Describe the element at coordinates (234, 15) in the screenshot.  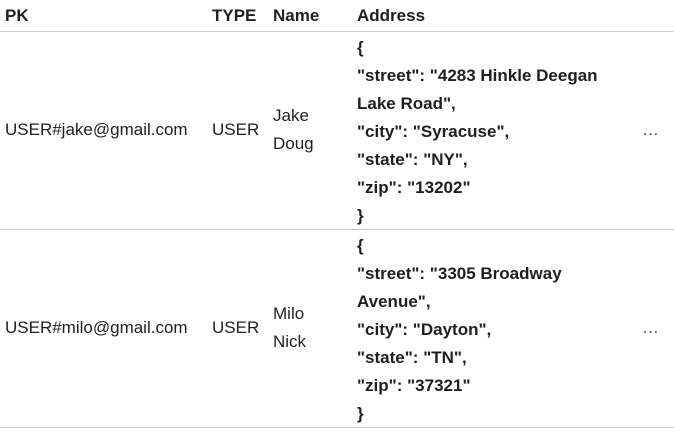
I see `column-header-type: TYPE` at that location.